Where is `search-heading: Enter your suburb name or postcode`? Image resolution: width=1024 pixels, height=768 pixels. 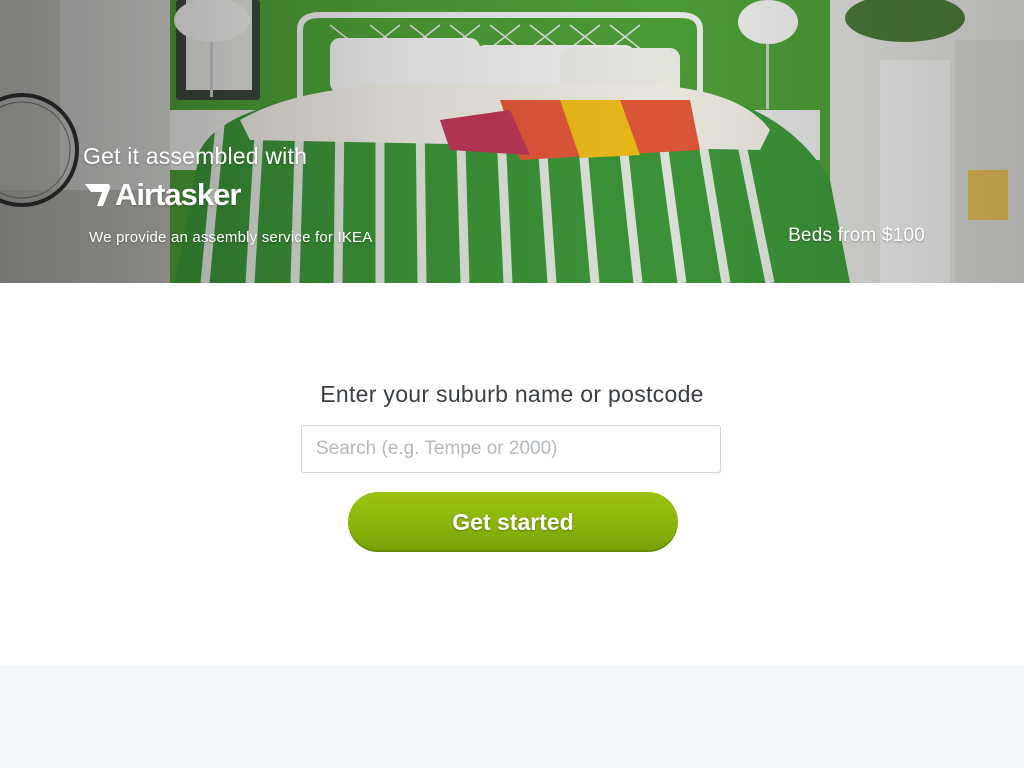
search-heading: Enter your suburb name or postcode is located at coordinates (512, 394).